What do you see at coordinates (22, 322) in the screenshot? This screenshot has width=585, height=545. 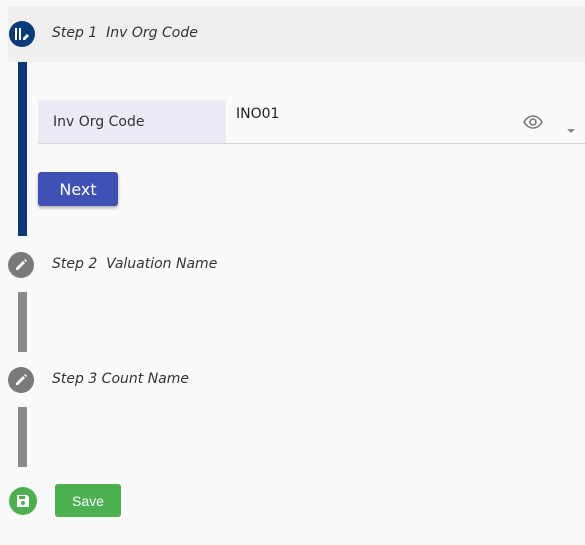 I see `step2-rail` at bounding box center [22, 322].